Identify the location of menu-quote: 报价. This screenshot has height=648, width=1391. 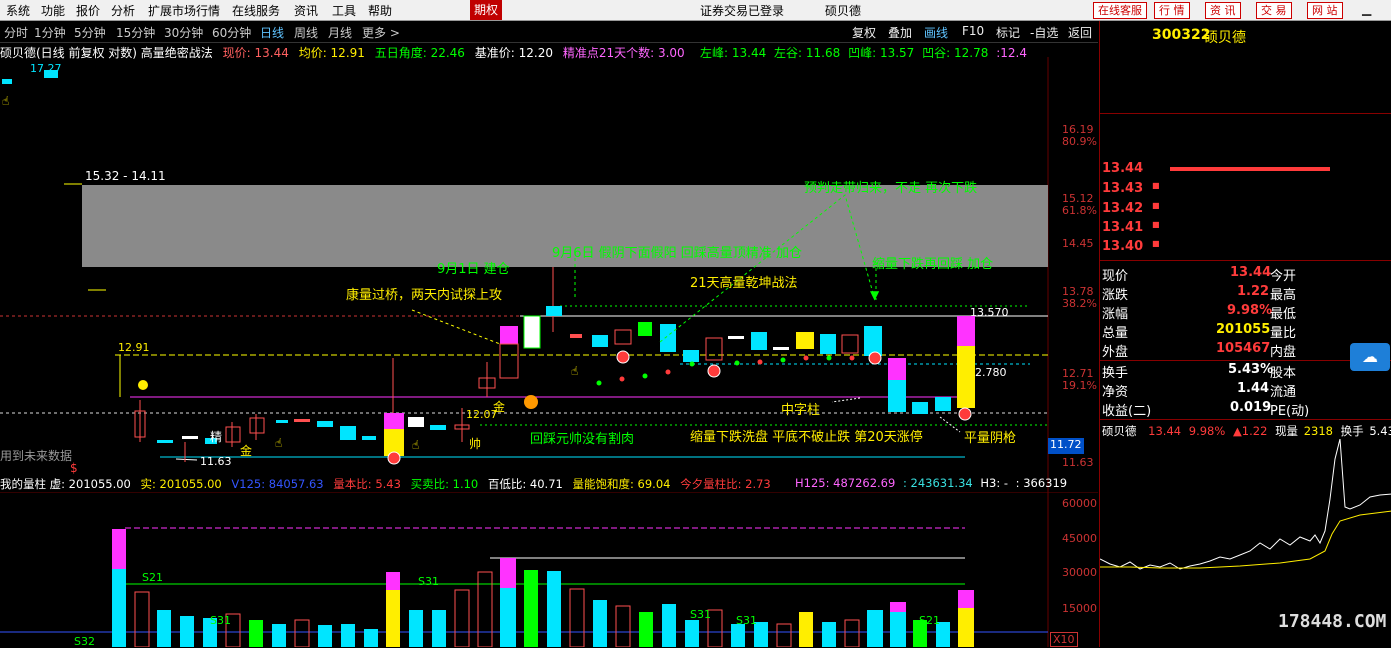
(88, 10).